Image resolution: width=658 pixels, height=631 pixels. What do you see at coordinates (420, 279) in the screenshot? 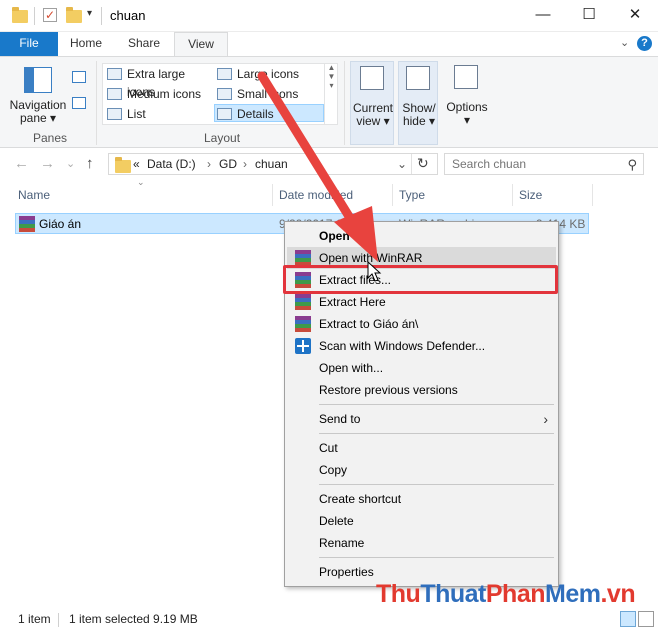
I see `extract-files-highlight-box` at bounding box center [420, 279].